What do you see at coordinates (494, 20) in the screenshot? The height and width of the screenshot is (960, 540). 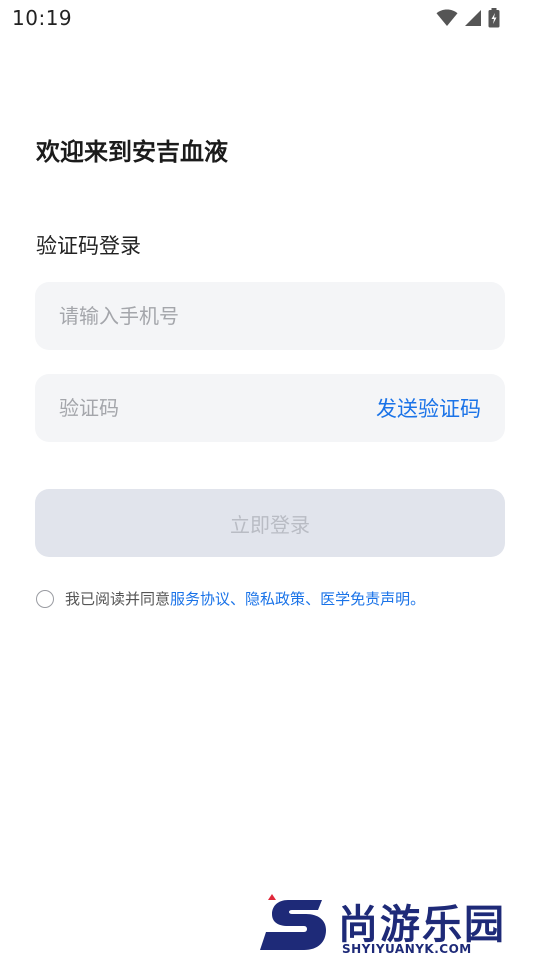 I see `battery-charging-icon` at bounding box center [494, 20].